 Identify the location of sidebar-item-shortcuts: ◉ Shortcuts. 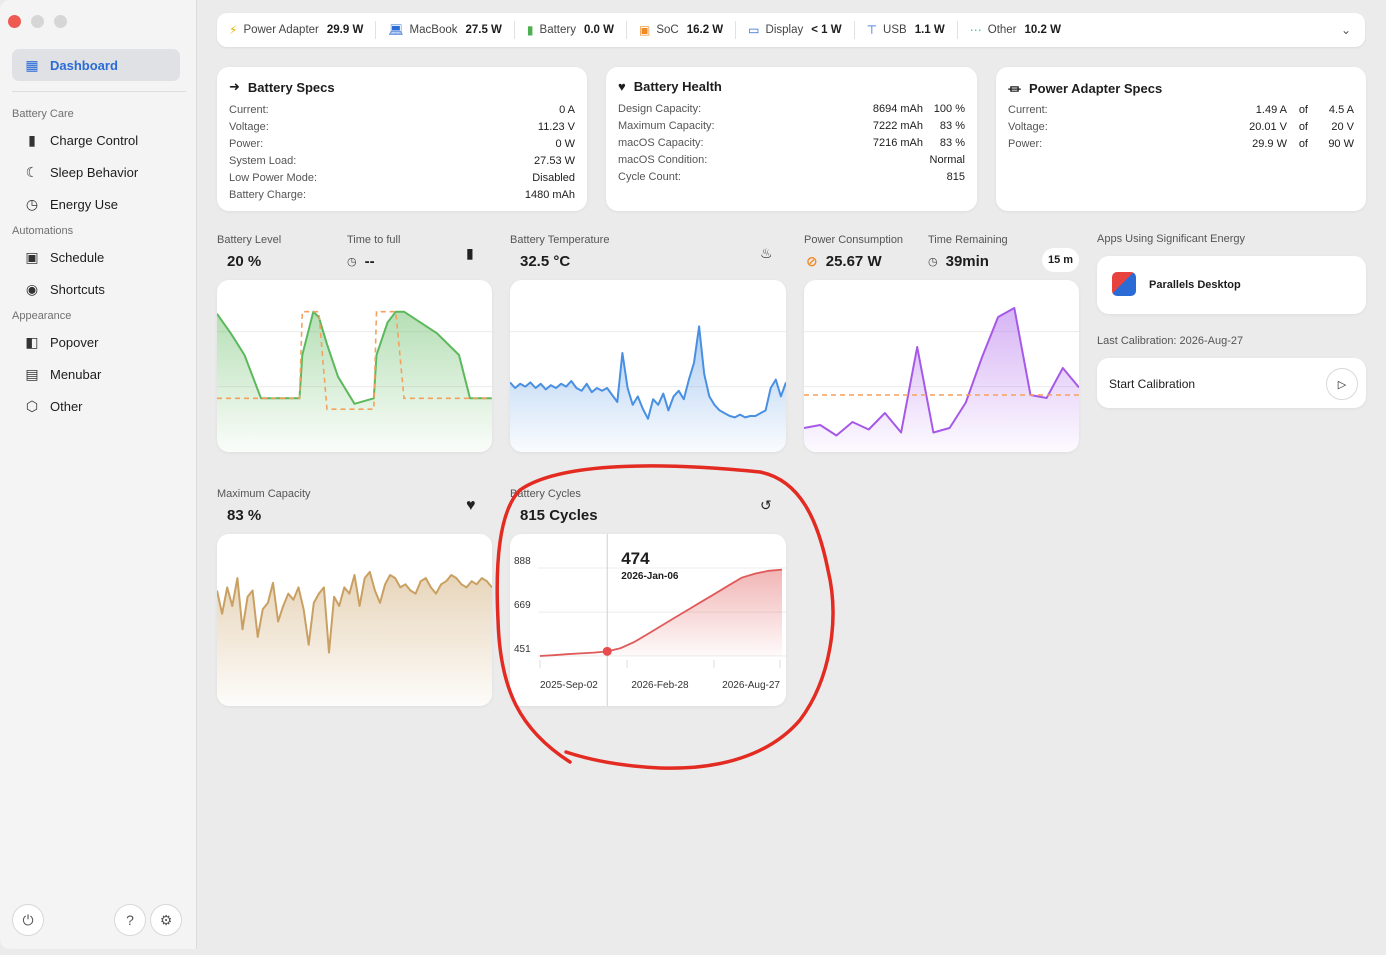
(96, 289).